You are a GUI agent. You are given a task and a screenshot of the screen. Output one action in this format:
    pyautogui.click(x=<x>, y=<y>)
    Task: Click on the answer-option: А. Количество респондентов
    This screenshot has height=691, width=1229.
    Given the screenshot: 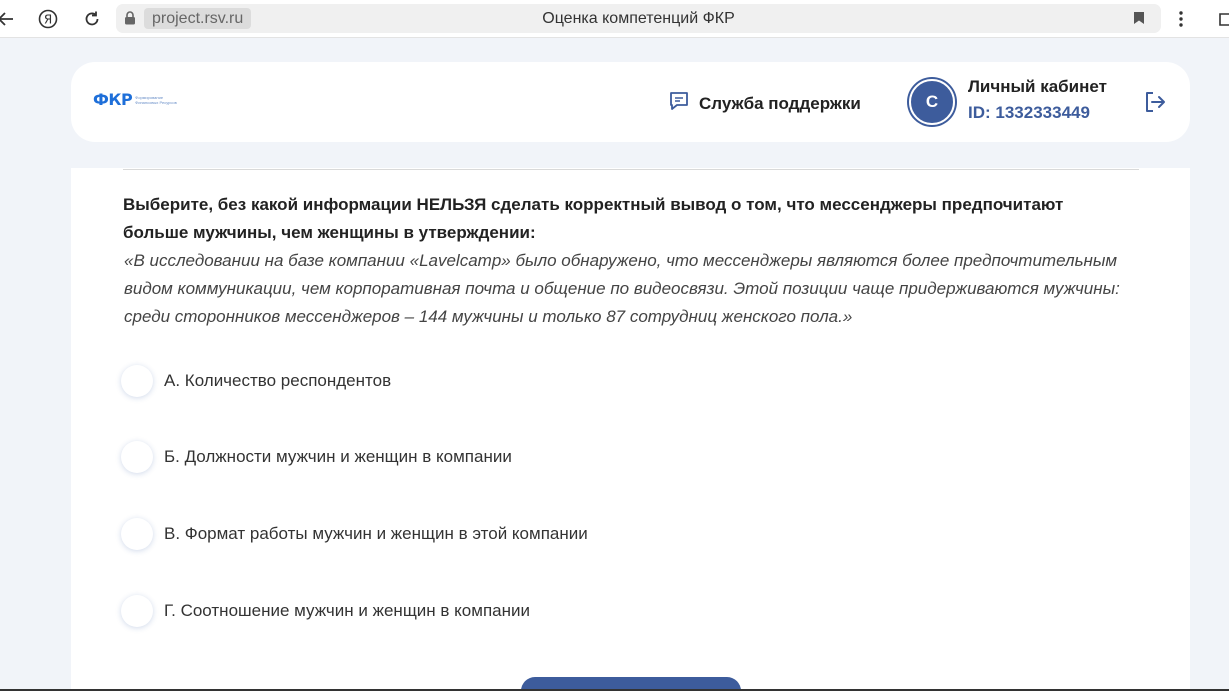 What is the action you would take?
    pyautogui.click(x=256, y=381)
    